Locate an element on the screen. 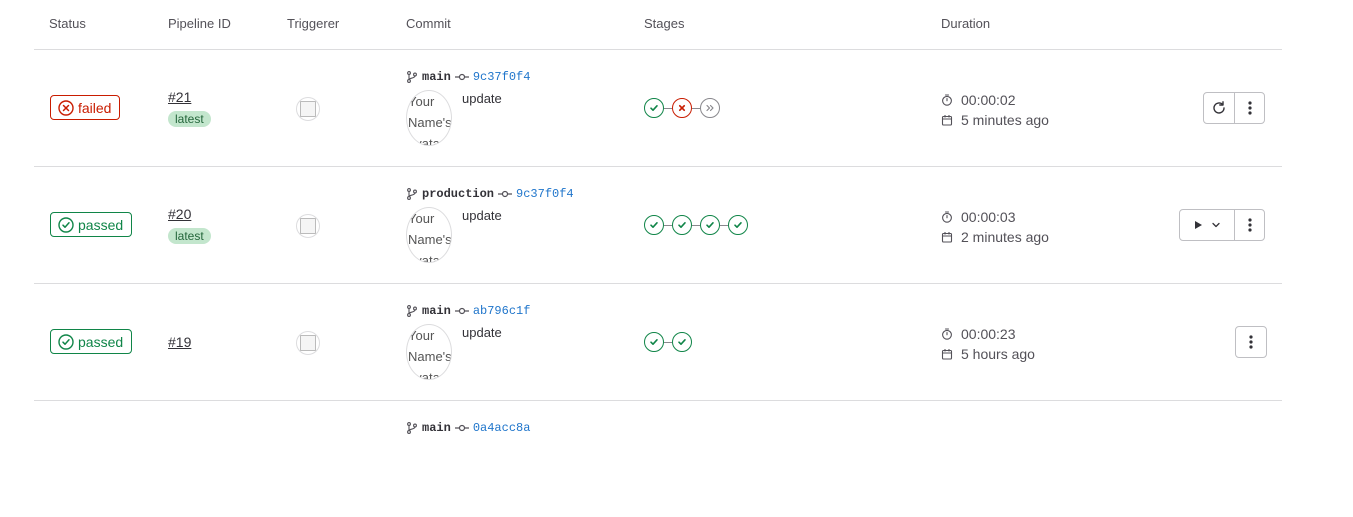 Image resolution: width=1353 pixels, height=517 pixels. finished-time: 5 minutes ago is located at coordinates (1005, 120).